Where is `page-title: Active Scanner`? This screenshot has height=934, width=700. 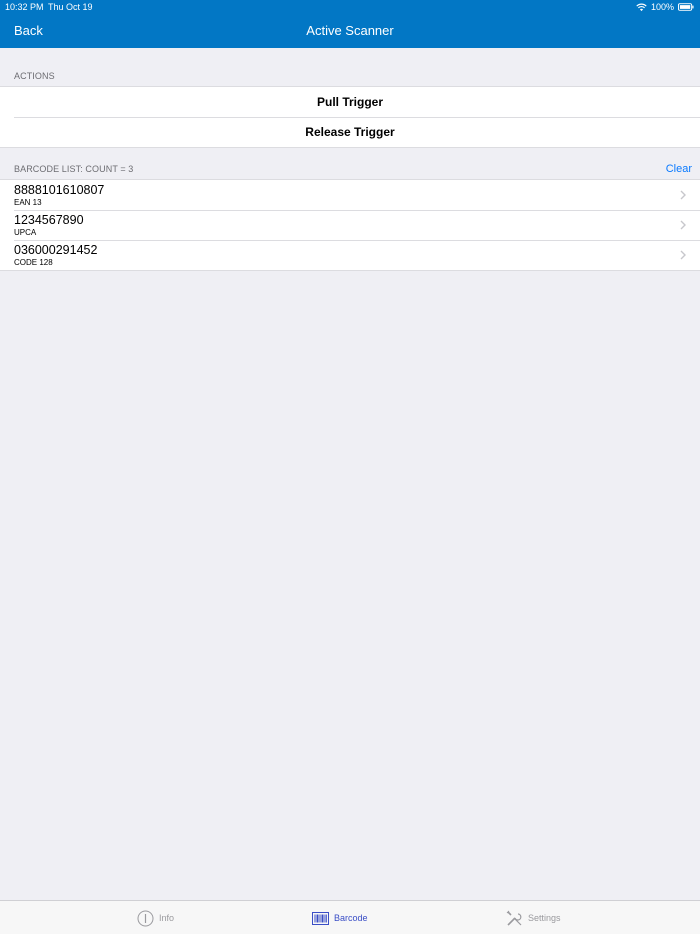
page-title: Active Scanner is located at coordinates (350, 30).